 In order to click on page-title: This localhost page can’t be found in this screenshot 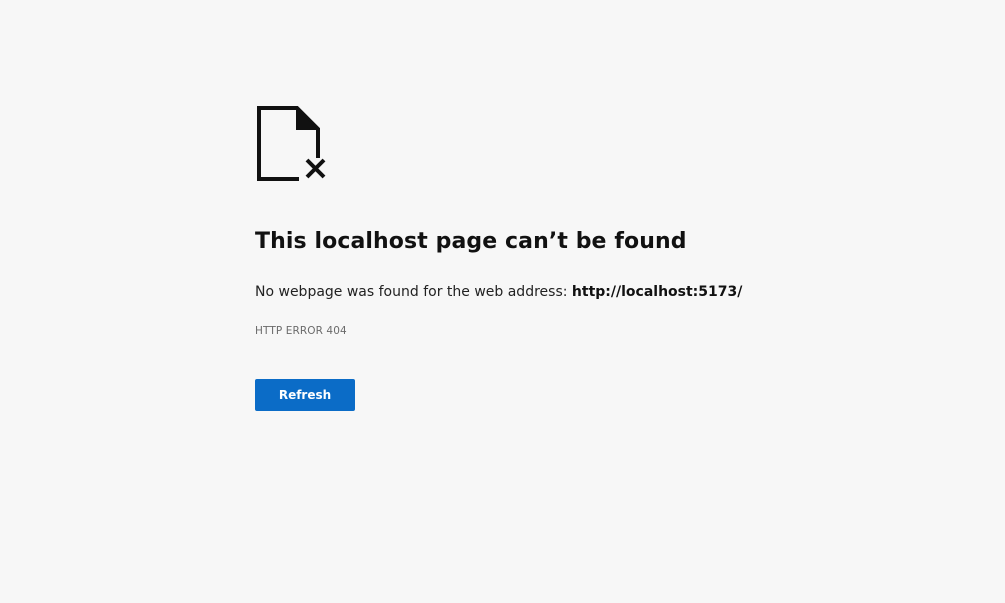, I will do `click(471, 241)`.